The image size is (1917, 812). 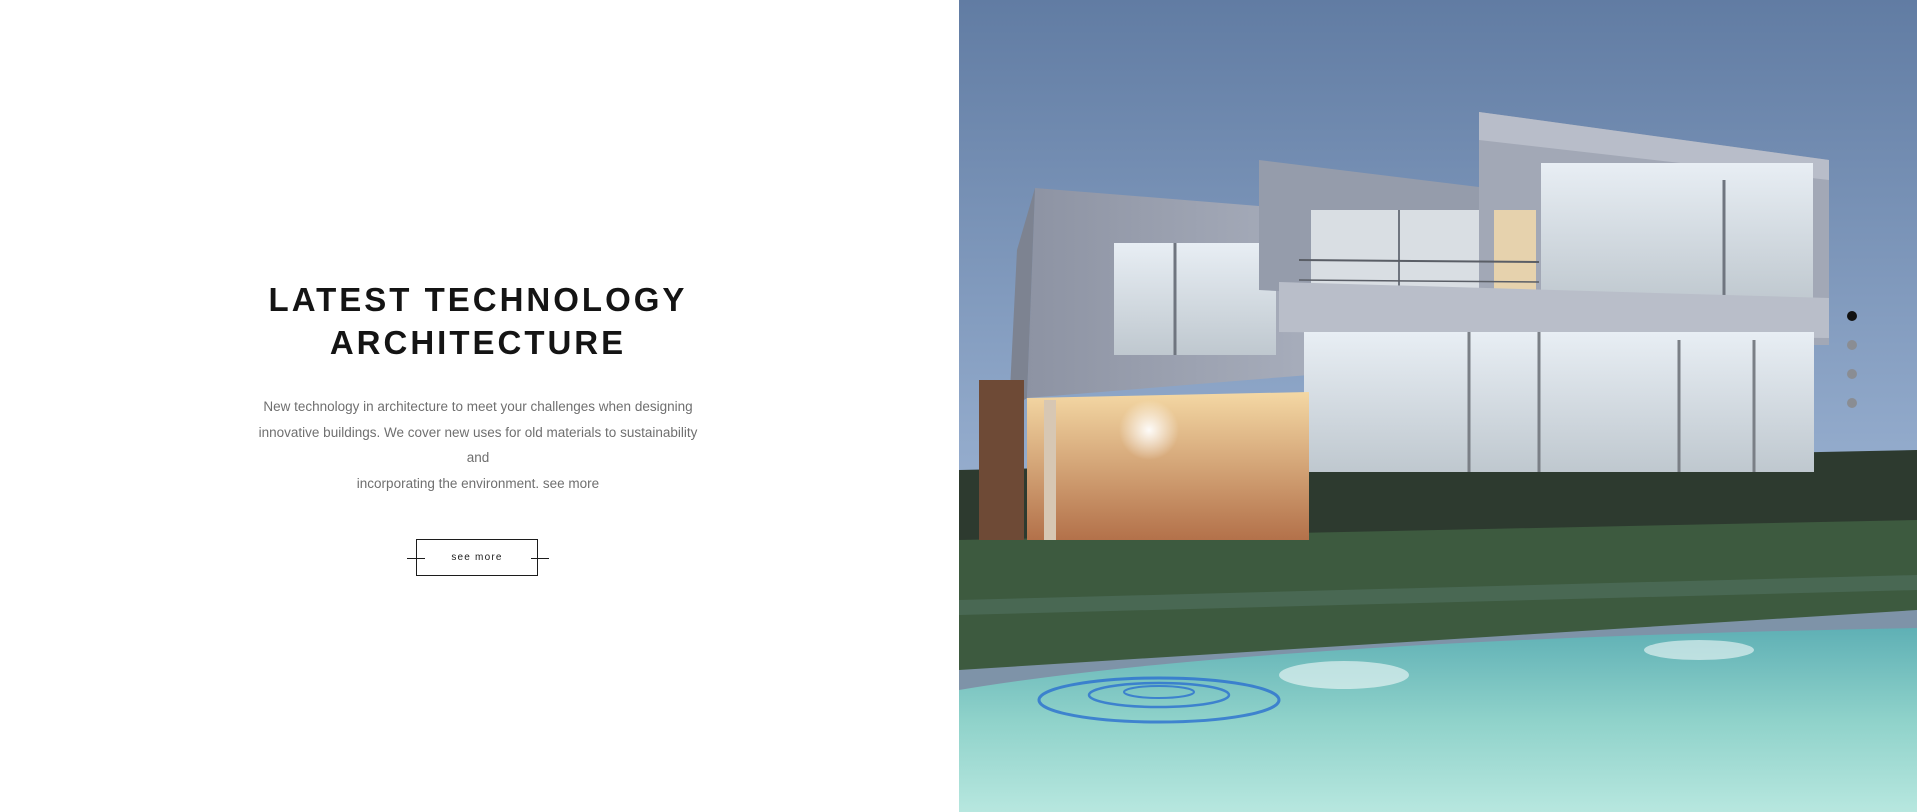 I want to click on hero-headline-line2: ARCHITECTURE, so click(x=478, y=342).